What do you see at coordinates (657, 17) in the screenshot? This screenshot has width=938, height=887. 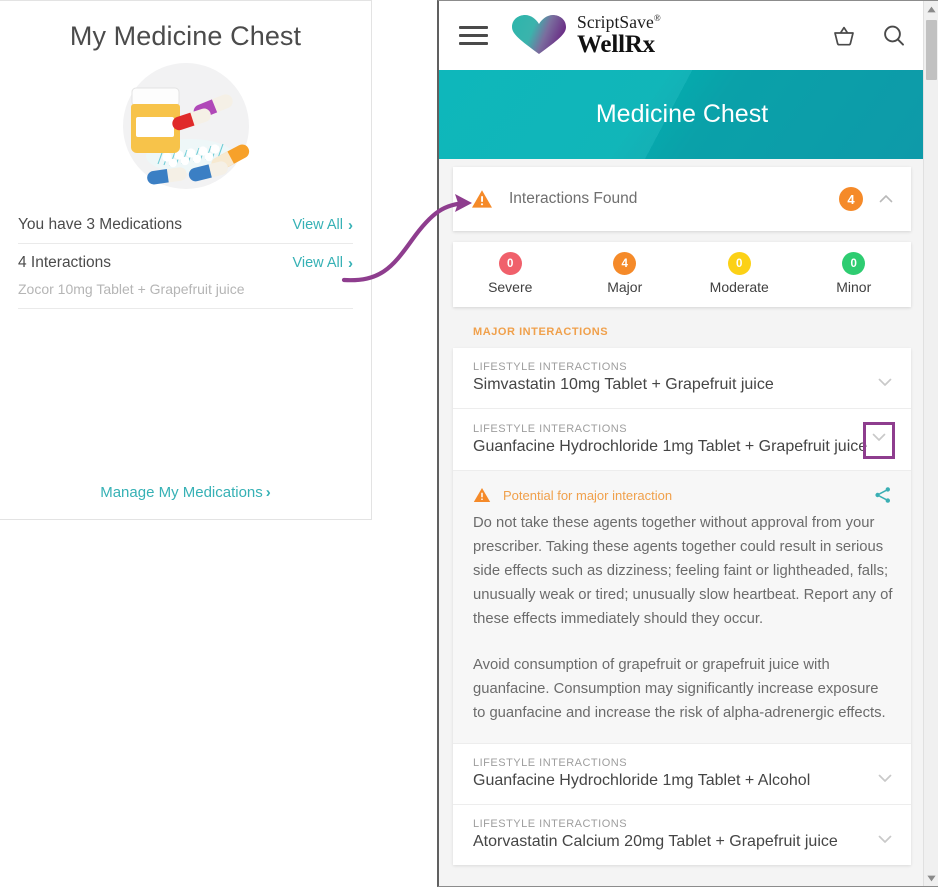 I see `brand-trademark: ®` at bounding box center [657, 17].